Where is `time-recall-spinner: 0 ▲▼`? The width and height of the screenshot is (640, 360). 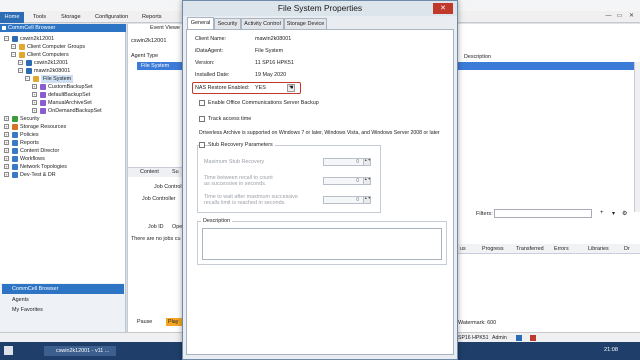 time-recall-spinner: 0 ▲▼ is located at coordinates (347, 181).